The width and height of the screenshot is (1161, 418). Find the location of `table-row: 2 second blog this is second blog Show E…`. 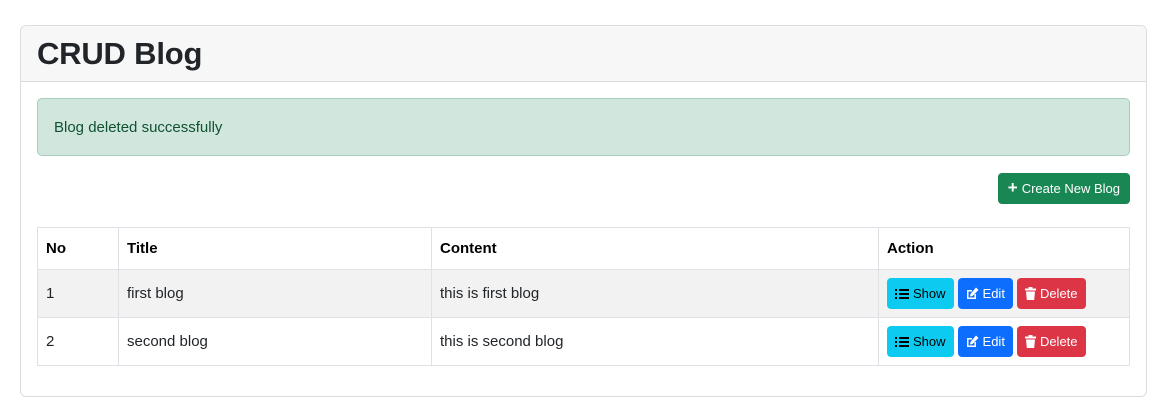

table-row: 2 second blog this is second blog Show E… is located at coordinates (583, 341).